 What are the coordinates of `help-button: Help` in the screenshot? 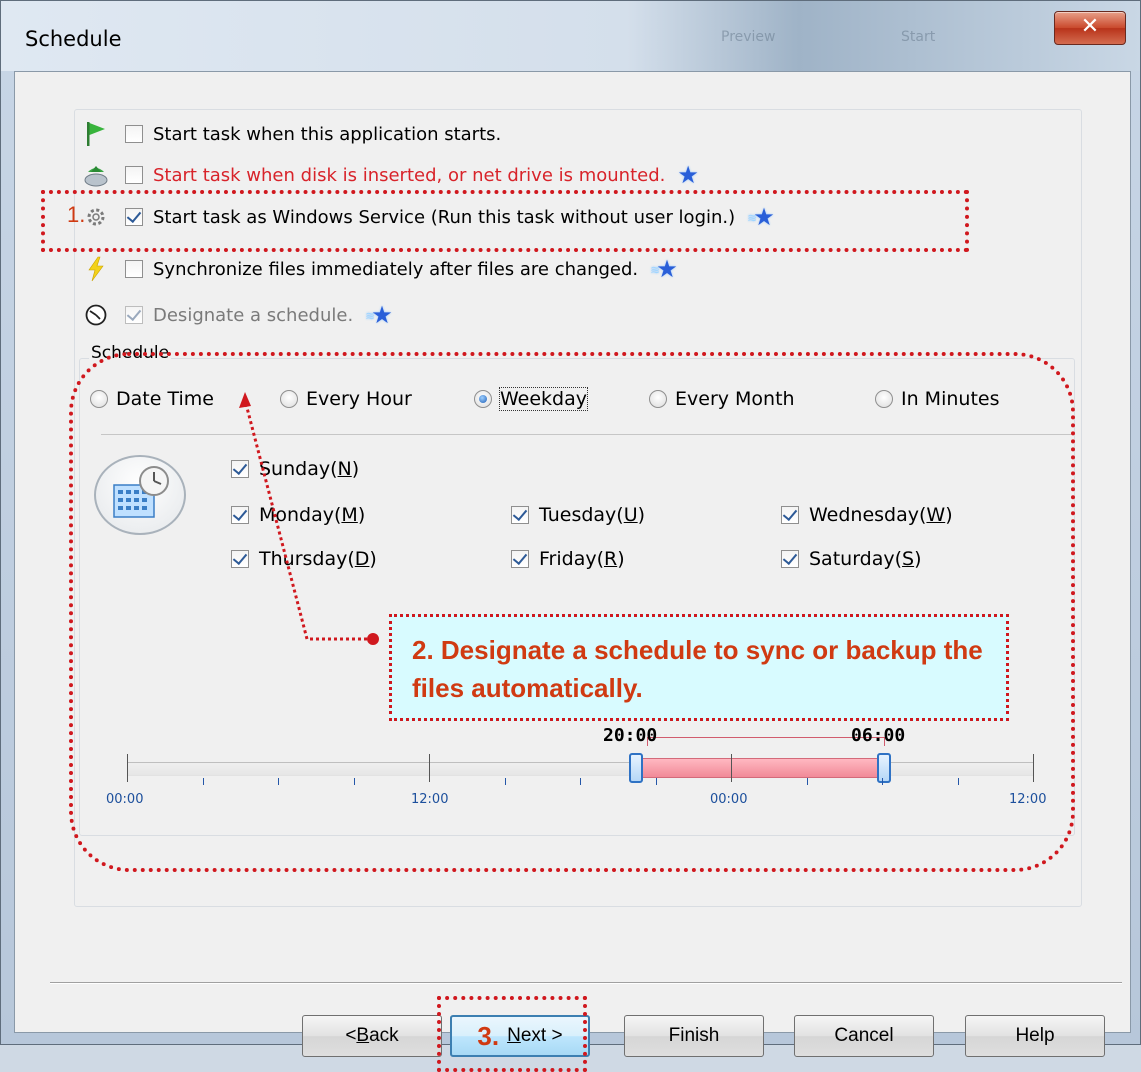 It's located at (1035, 1036).